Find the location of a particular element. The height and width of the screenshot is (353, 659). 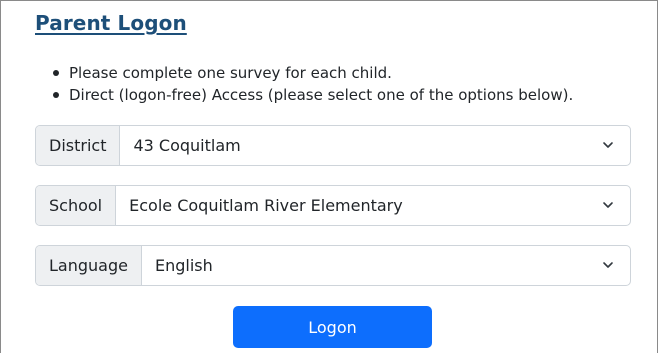

language-label: Language is located at coordinates (89, 265).